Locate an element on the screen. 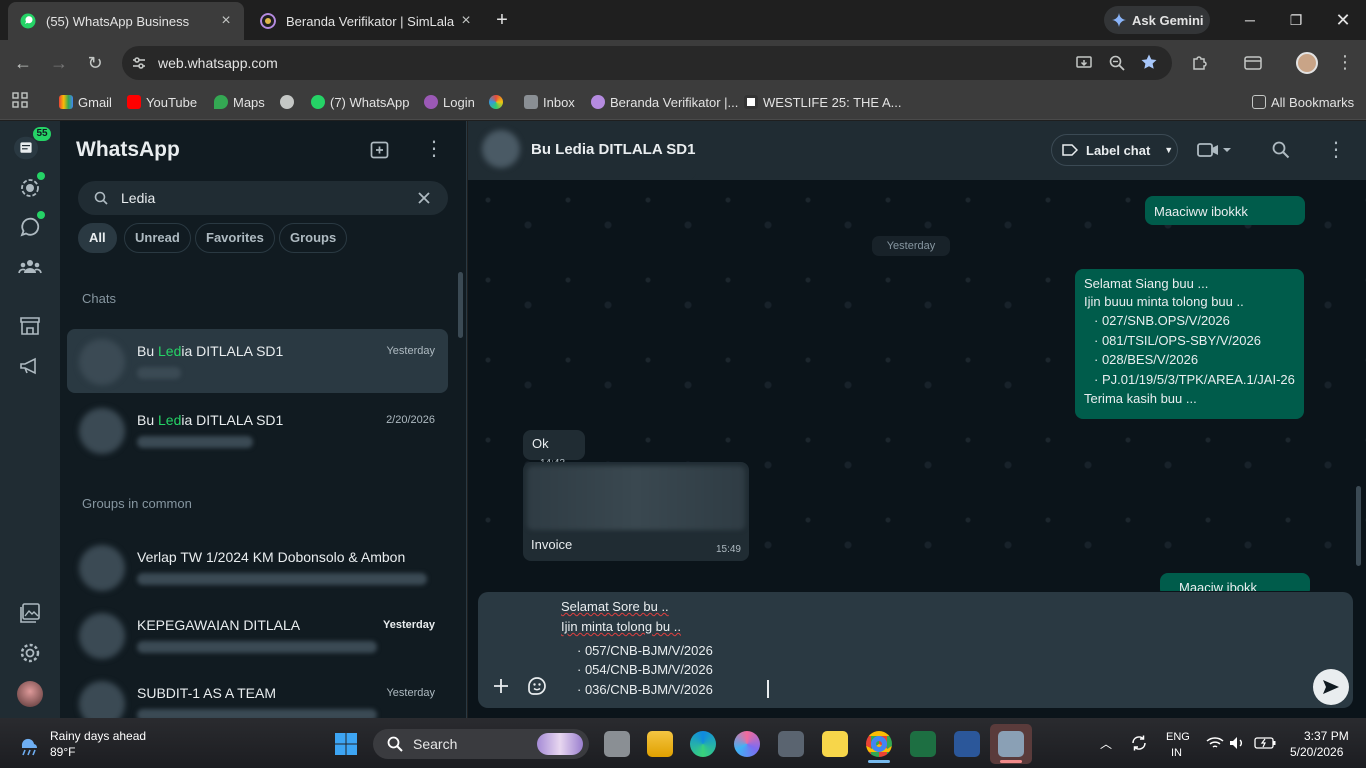 This screenshot has height=768, width=1366. clock-date: 5/20/2026 is located at coordinates (1316, 752).